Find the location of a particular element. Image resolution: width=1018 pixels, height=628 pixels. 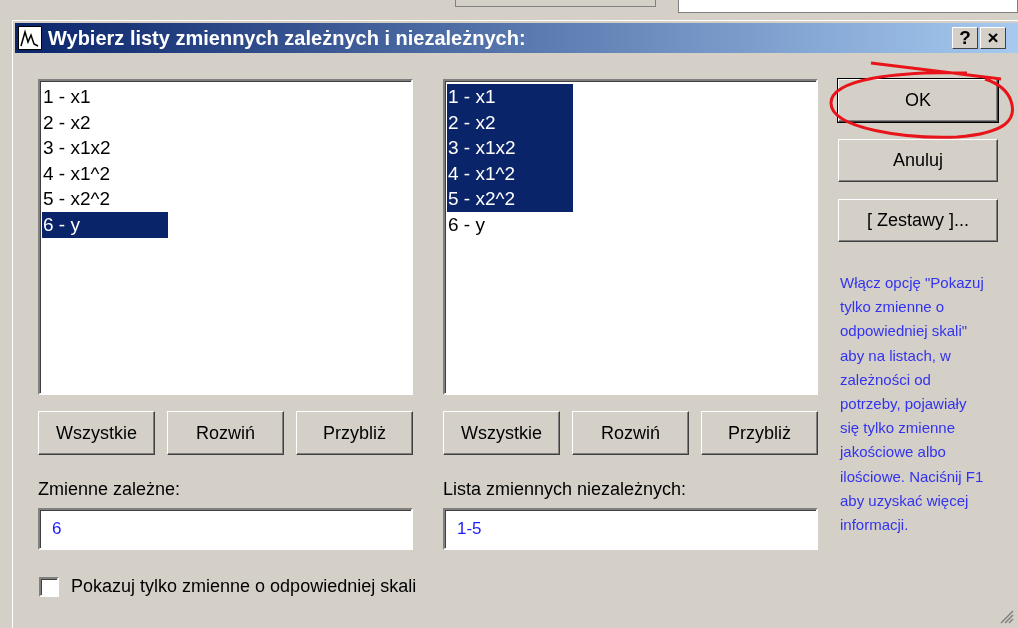

dialog-button: OK is located at coordinates (918, 100).